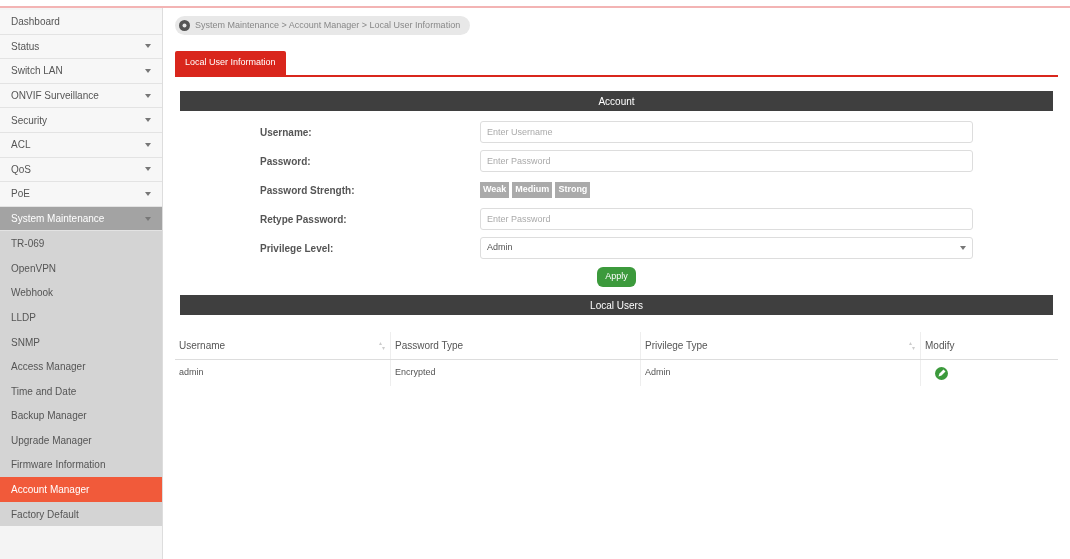  What do you see at coordinates (81, 514) in the screenshot?
I see `sidebar-subitem: Factory Default` at bounding box center [81, 514].